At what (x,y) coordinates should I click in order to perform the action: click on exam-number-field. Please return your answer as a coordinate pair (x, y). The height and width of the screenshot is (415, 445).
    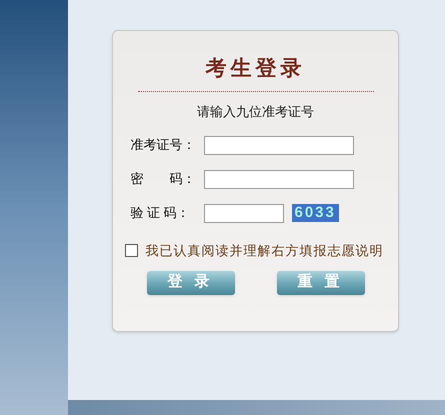
    Looking at the image, I should click on (279, 145).